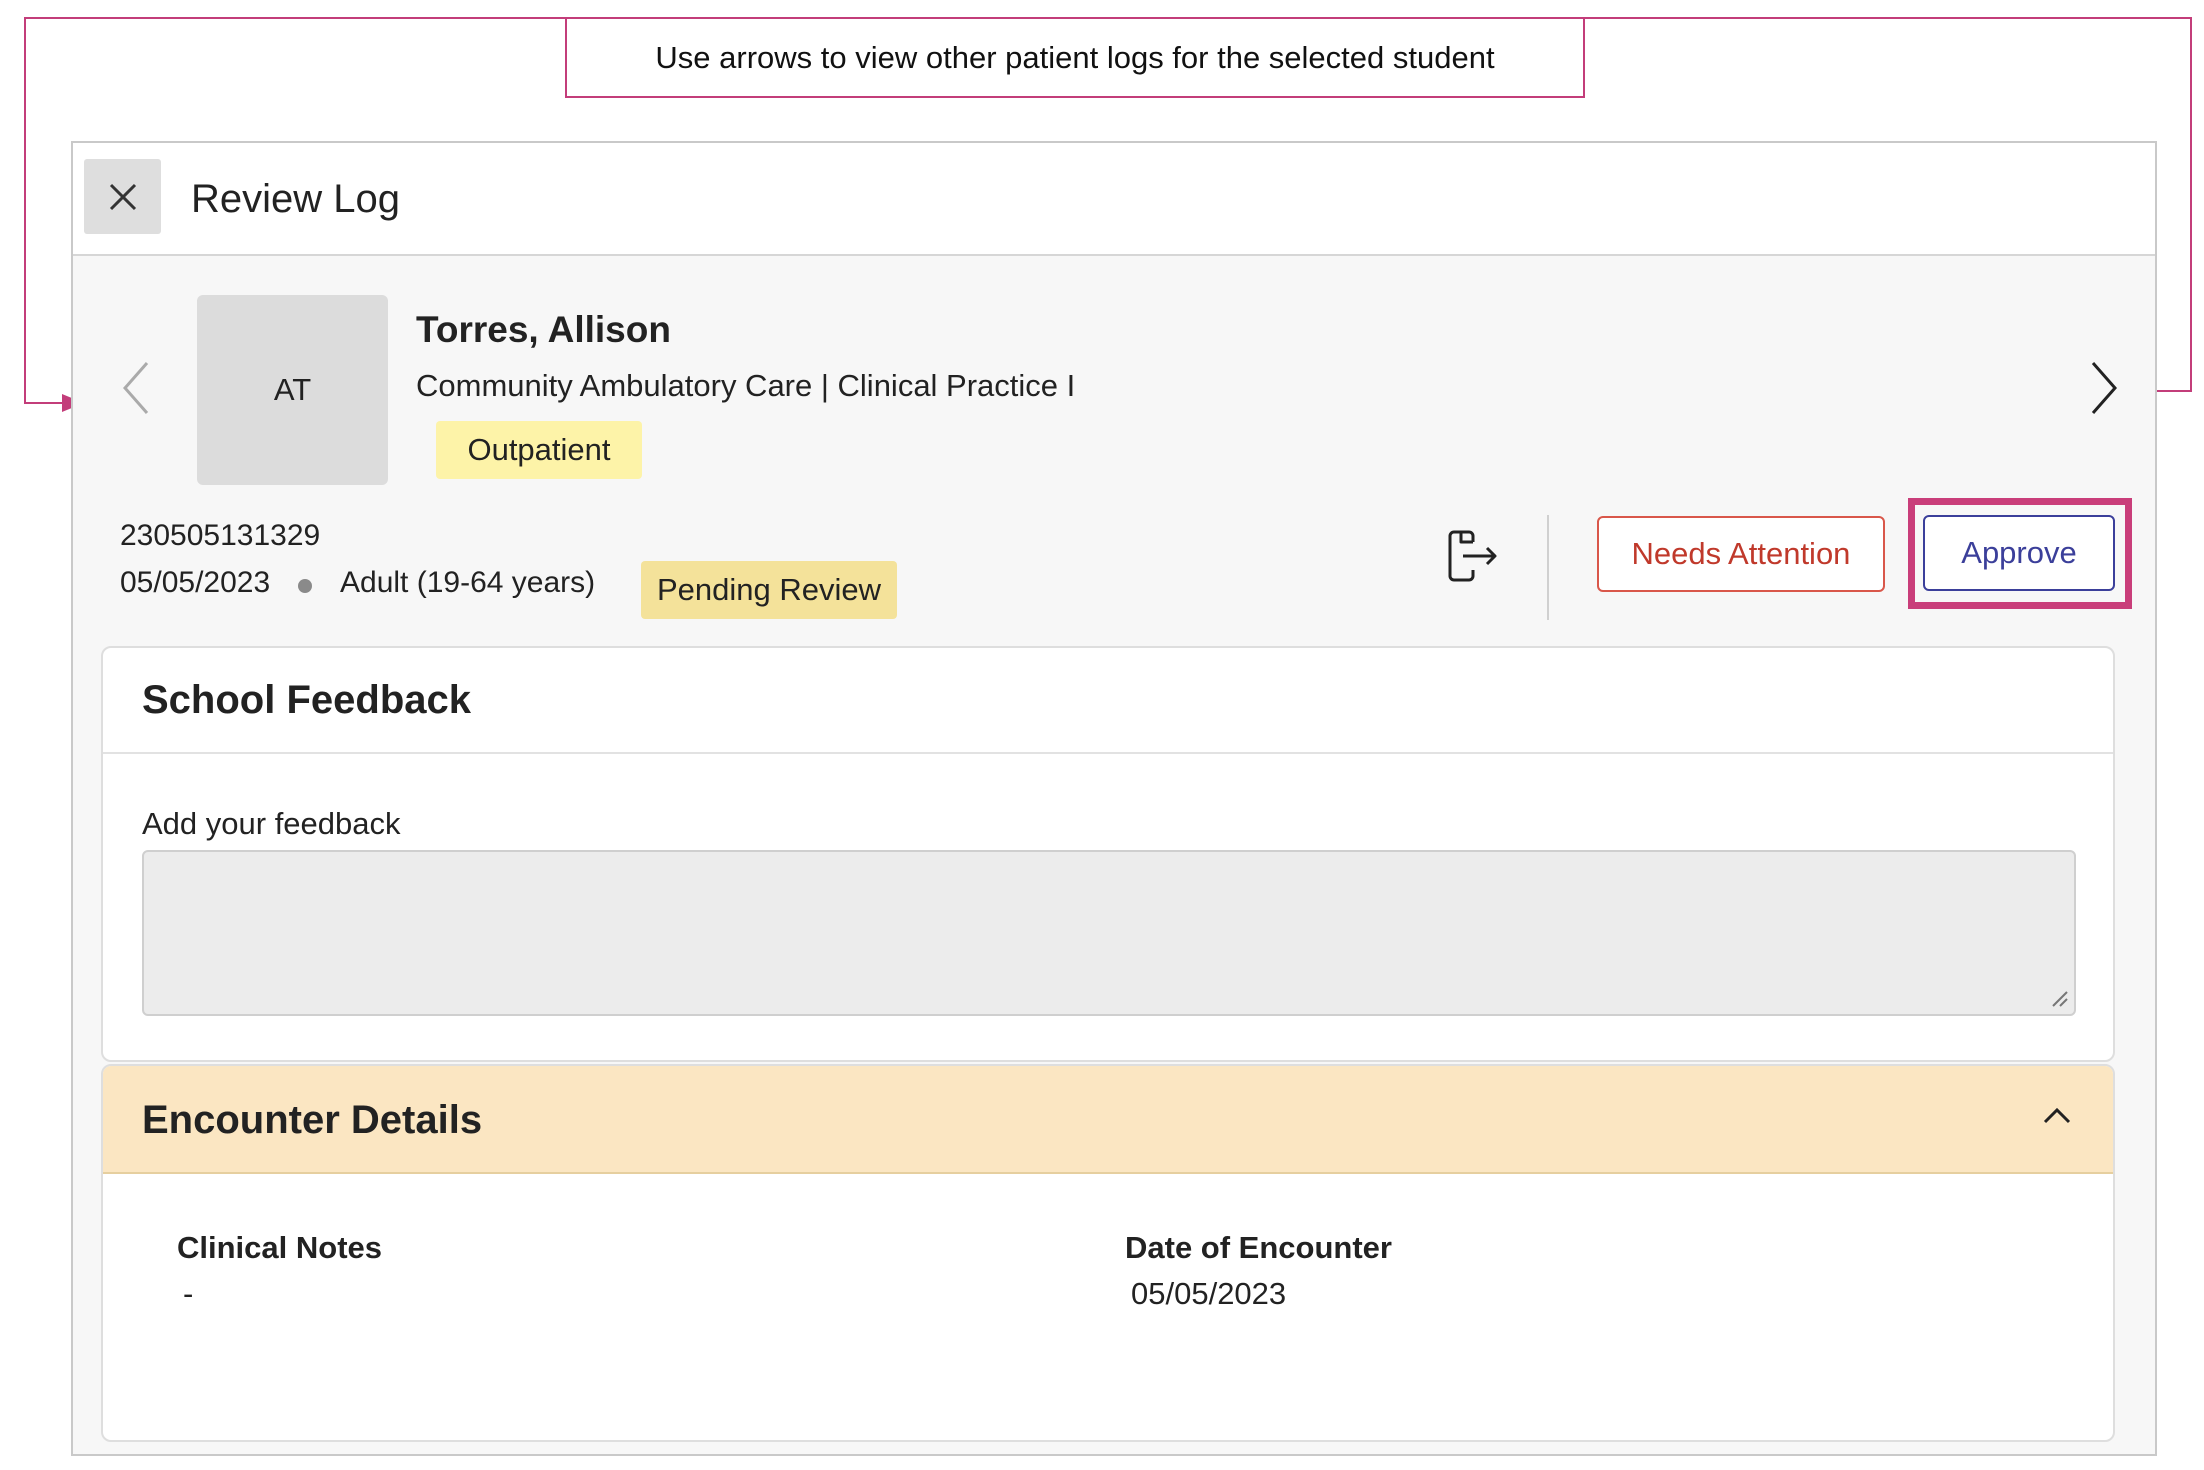 This screenshot has height=1470, width=2204. I want to click on status-badge-label: Pending Review, so click(769, 589).